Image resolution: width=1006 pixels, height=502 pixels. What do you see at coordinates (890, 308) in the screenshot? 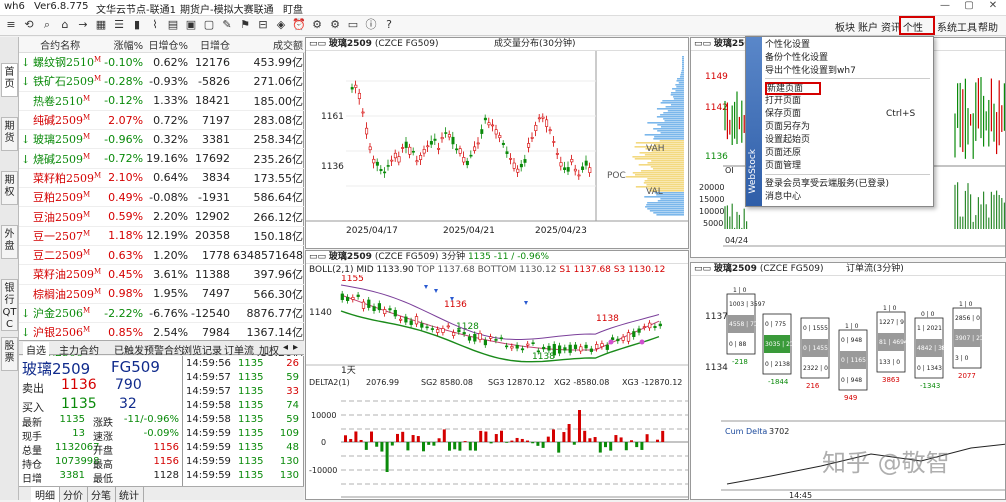
I see `footprint-top-cell: 1 | 0` at bounding box center [890, 308].